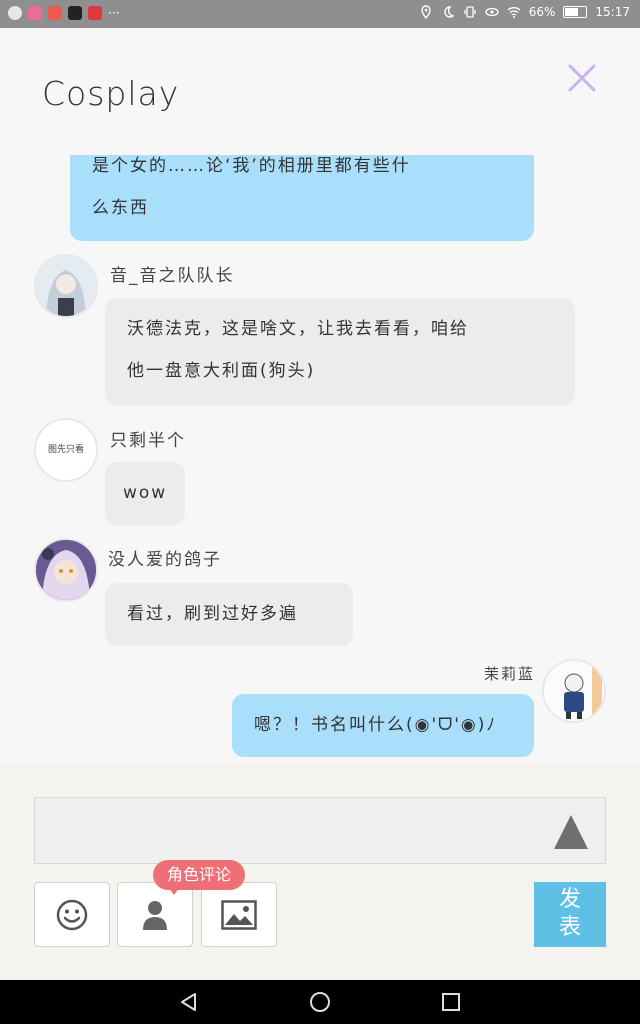 This screenshot has width=640, height=1024. I want to click on battery-percent: 66%, so click(542, 12).